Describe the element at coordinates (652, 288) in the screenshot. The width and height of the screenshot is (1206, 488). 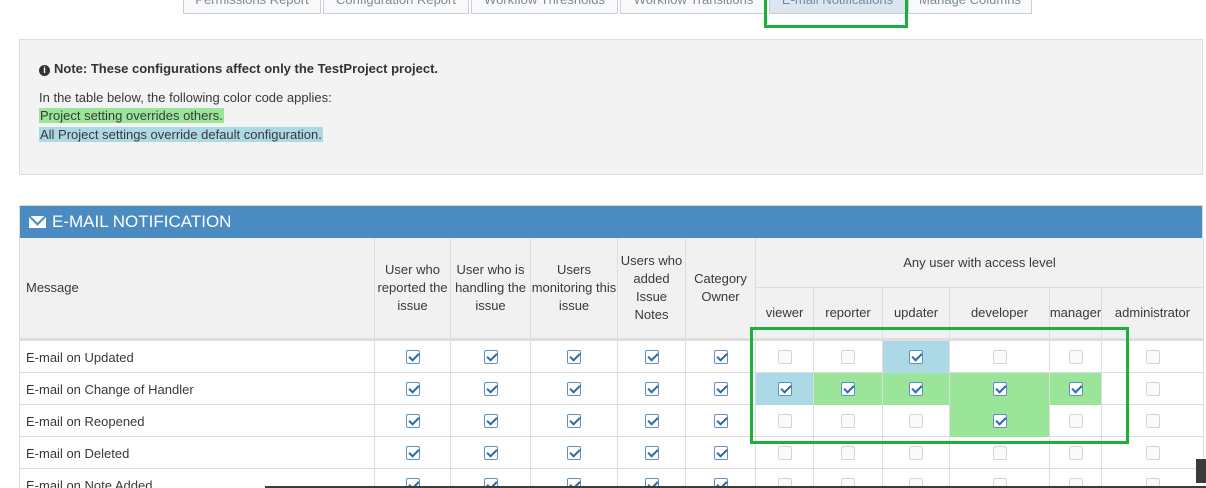
I see `header-notes: Users who added Issue Notes` at that location.